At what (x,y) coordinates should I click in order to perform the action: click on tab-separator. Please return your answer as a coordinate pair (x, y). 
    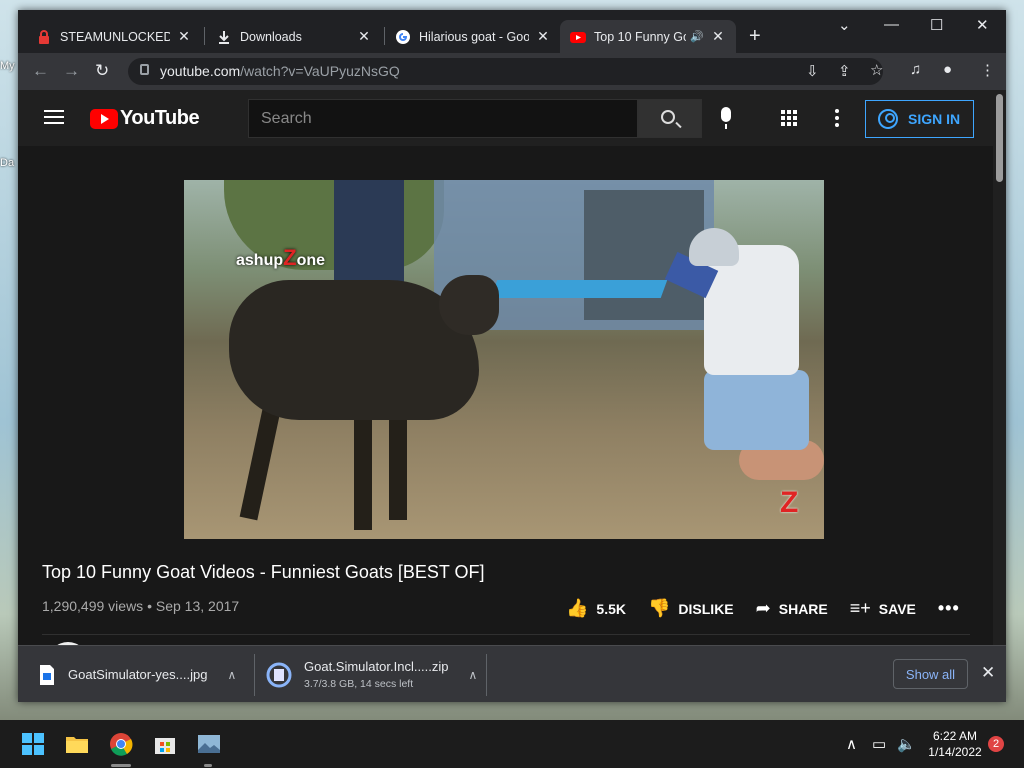
    Looking at the image, I should click on (204, 36).